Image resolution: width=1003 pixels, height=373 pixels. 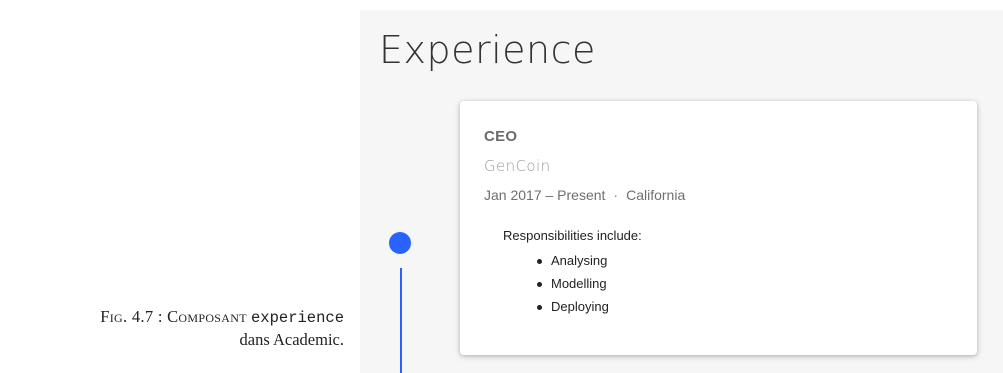 What do you see at coordinates (173, 316) in the screenshot?
I see `caption-prefix: Fig. 4.7 : Composant` at bounding box center [173, 316].